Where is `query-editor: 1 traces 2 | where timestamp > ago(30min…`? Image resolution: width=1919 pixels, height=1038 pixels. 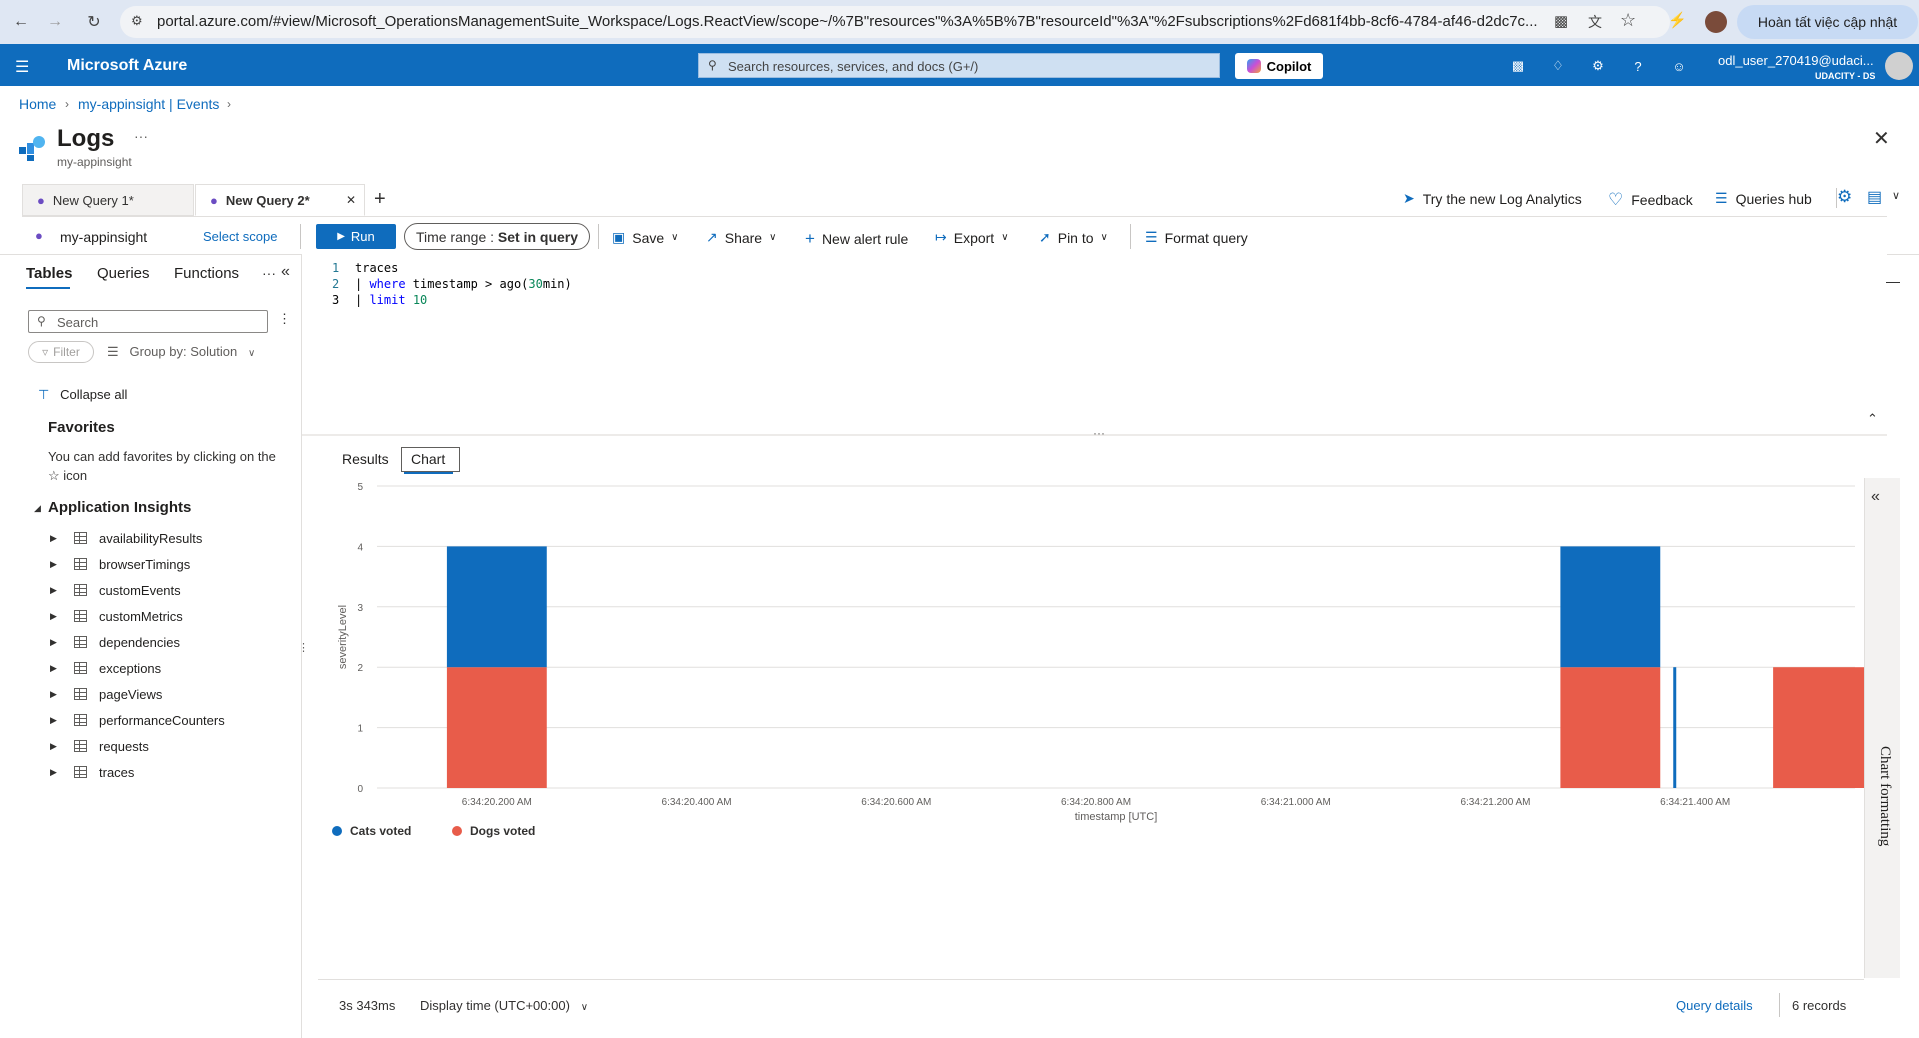 query-editor: 1 traces 2 | where timestamp > ago(30min… is located at coordinates (1094, 344).